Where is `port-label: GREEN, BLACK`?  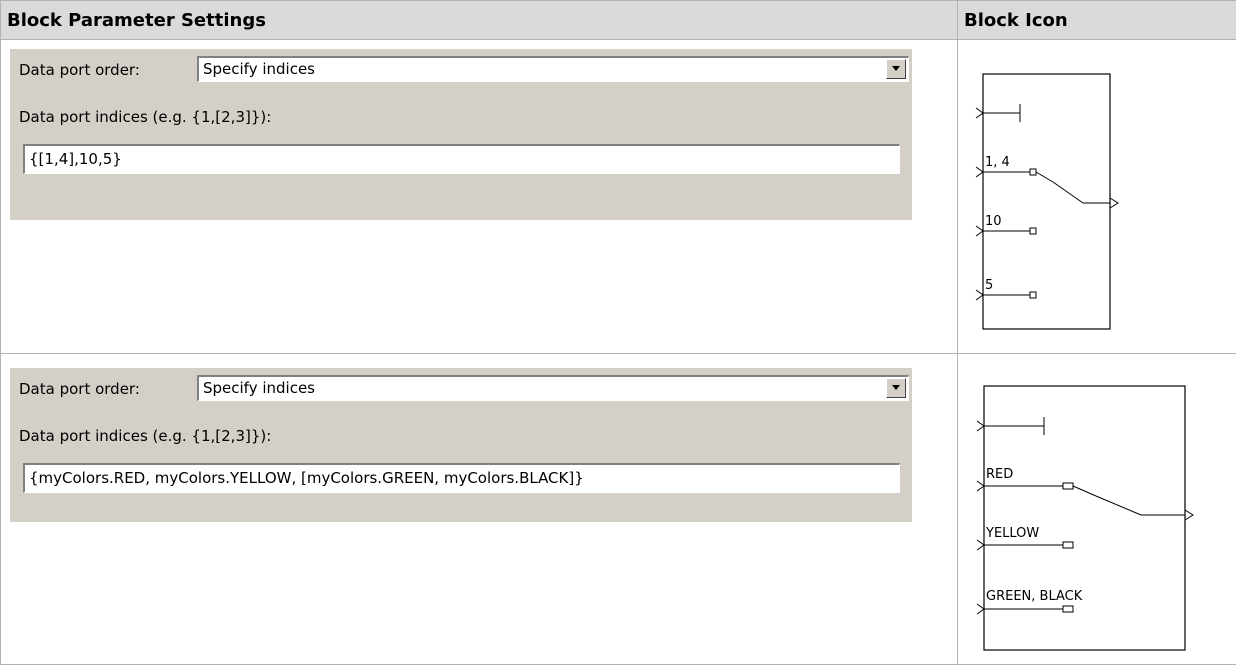 port-label: GREEN, BLACK is located at coordinates (1034, 596).